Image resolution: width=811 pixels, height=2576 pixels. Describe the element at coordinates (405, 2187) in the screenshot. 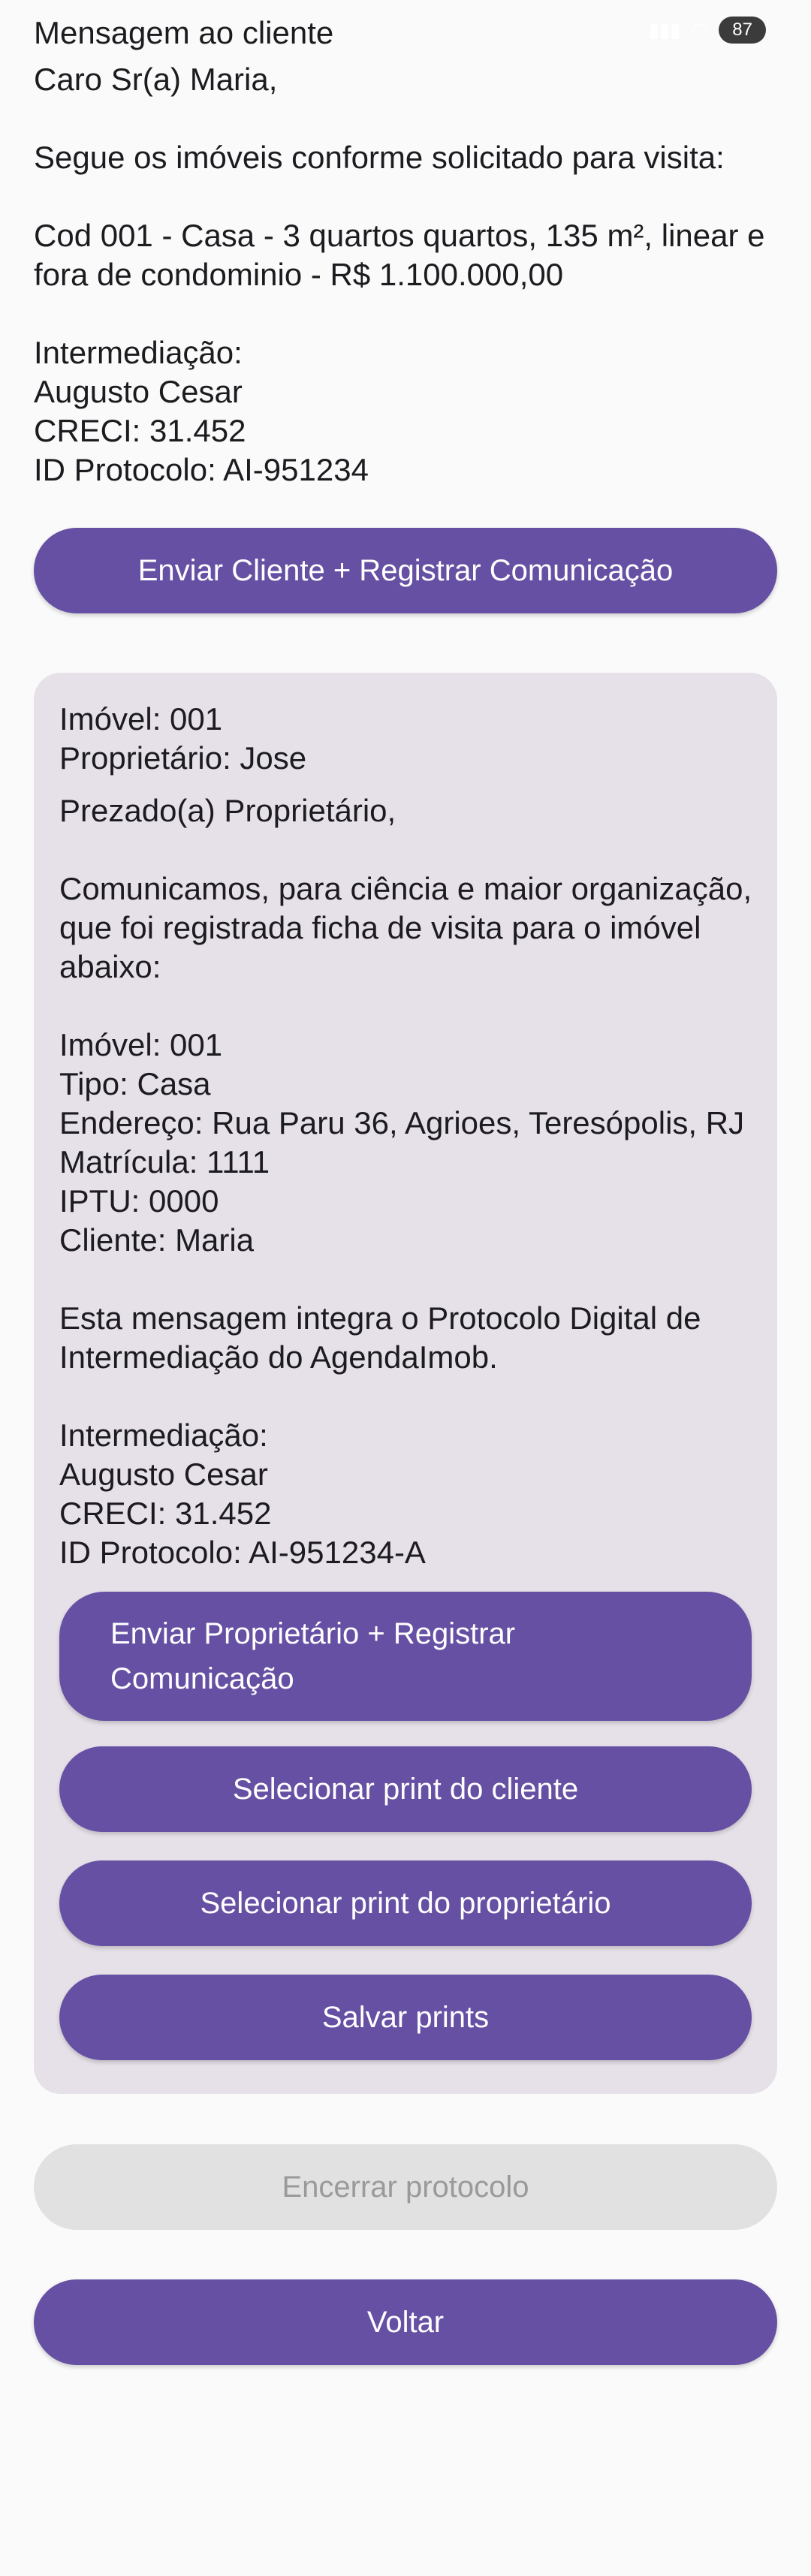

I see `close-protocol-button: Encerrar protocolo` at that location.